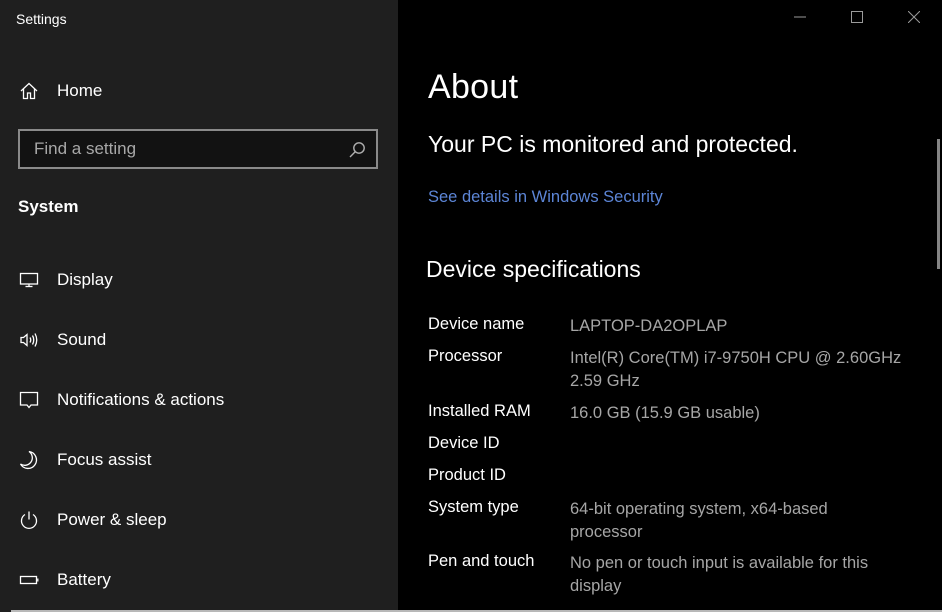  I want to click on protection-status: Your PC is monitored and protected., so click(613, 144).